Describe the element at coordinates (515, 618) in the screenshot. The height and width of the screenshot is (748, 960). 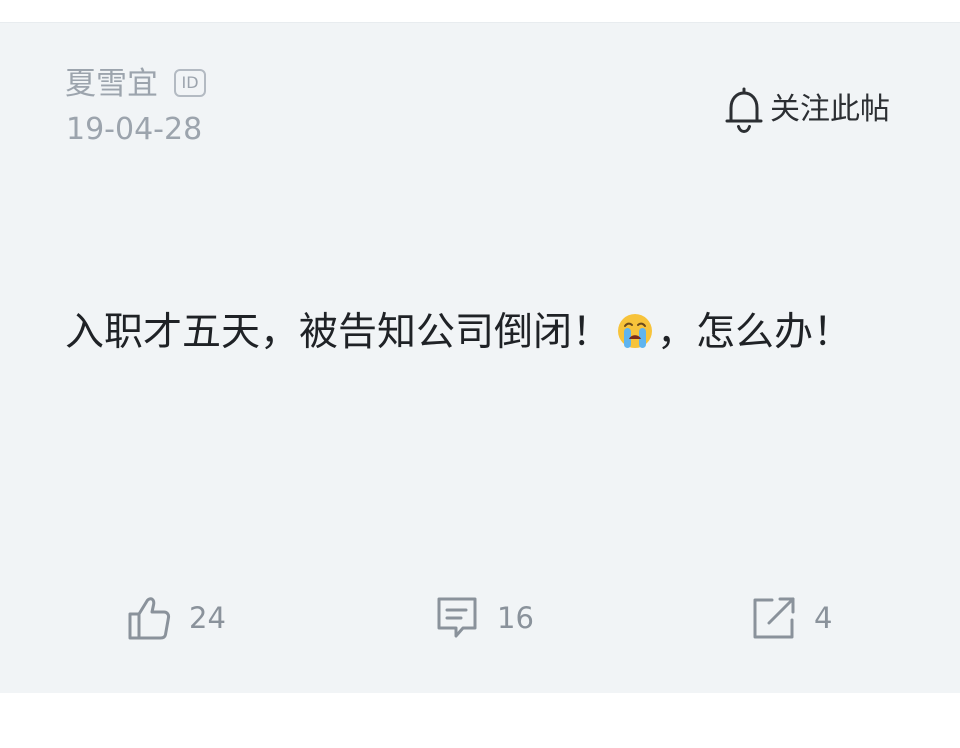
I see `comment-count: 16` at that location.